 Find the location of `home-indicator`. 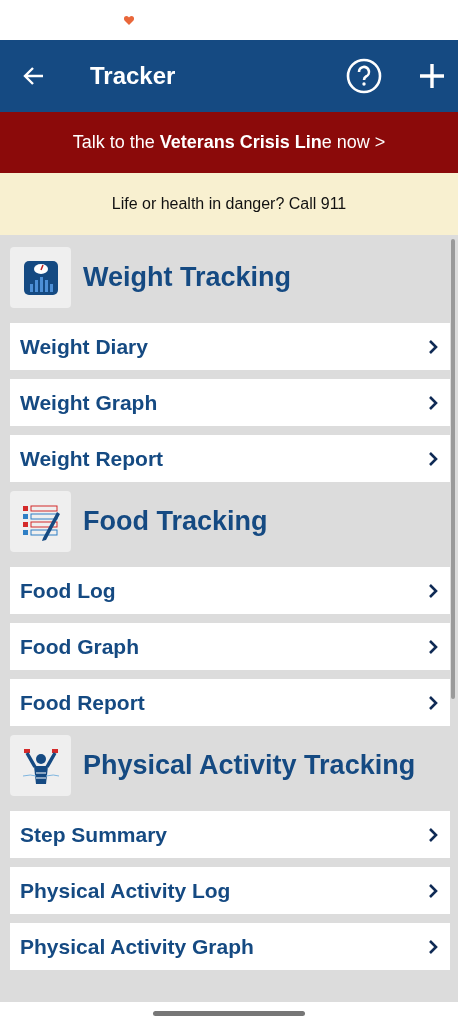

home-indicator is located at coordinates (229, 1013).